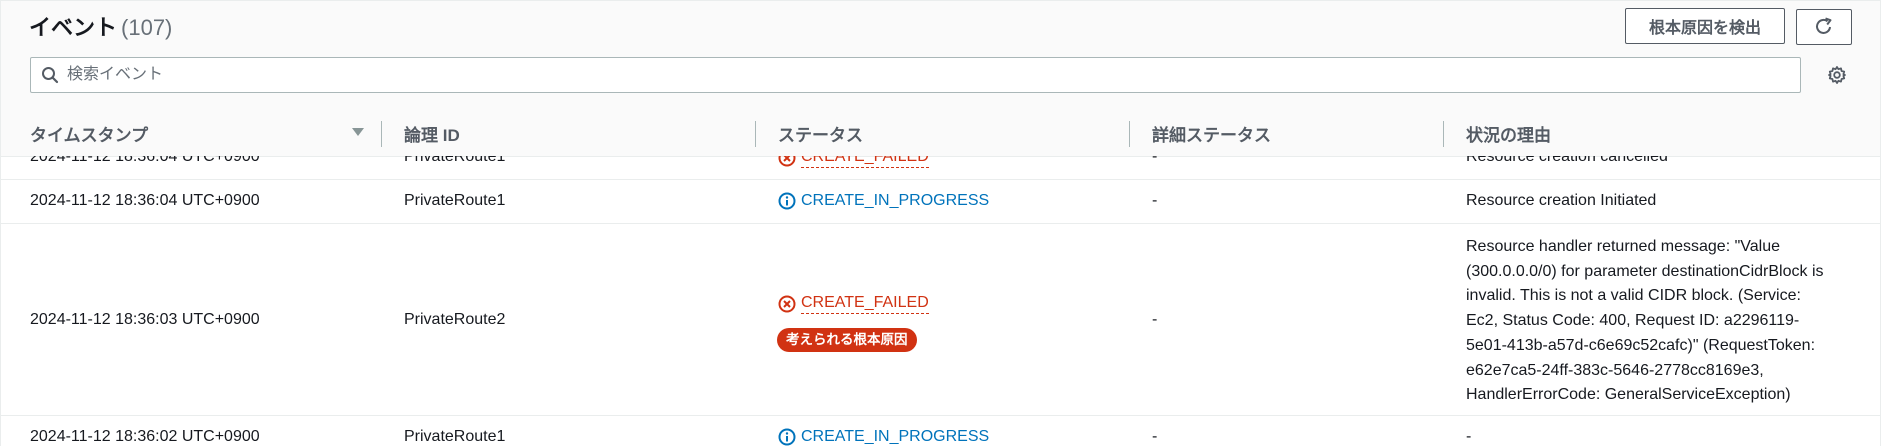 This screenshot has height=447, width=1883. What do you see at coordinates (1561, 200) in the screenshot?
I see `reason-cell: Resource creation Initiated` at bounding box center [1561, 200].